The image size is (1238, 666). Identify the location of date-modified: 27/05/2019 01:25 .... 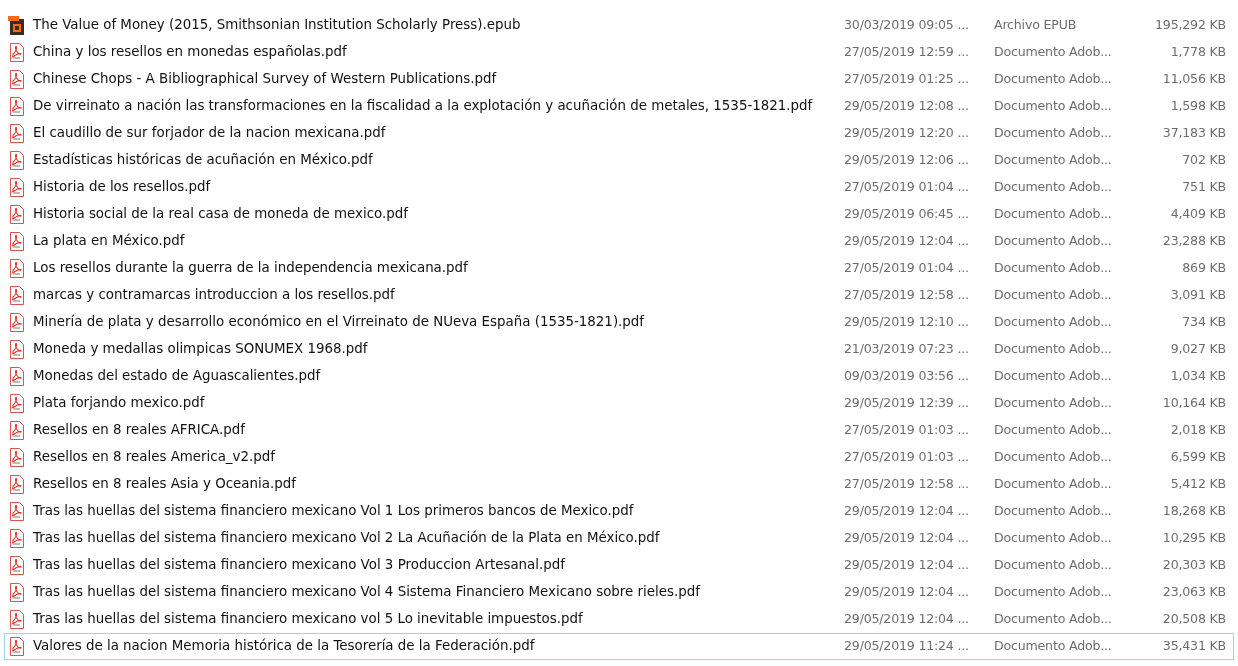
(907, 79).